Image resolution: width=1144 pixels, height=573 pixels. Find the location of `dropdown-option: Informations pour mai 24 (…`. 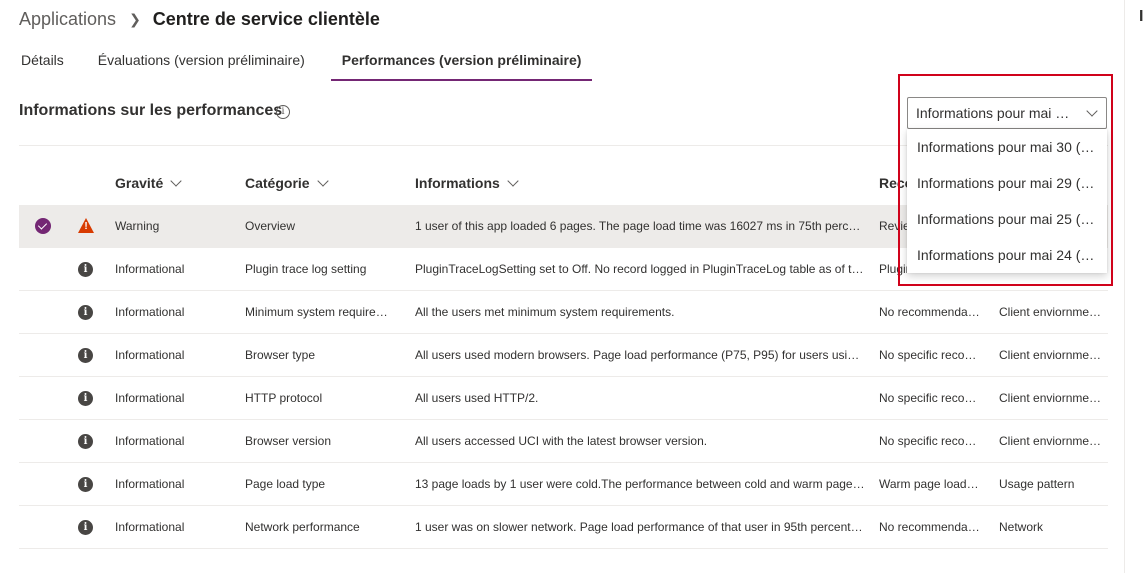

dropdown-option: Informations pour mai 24 (… is located at coordinates (1002, 255).